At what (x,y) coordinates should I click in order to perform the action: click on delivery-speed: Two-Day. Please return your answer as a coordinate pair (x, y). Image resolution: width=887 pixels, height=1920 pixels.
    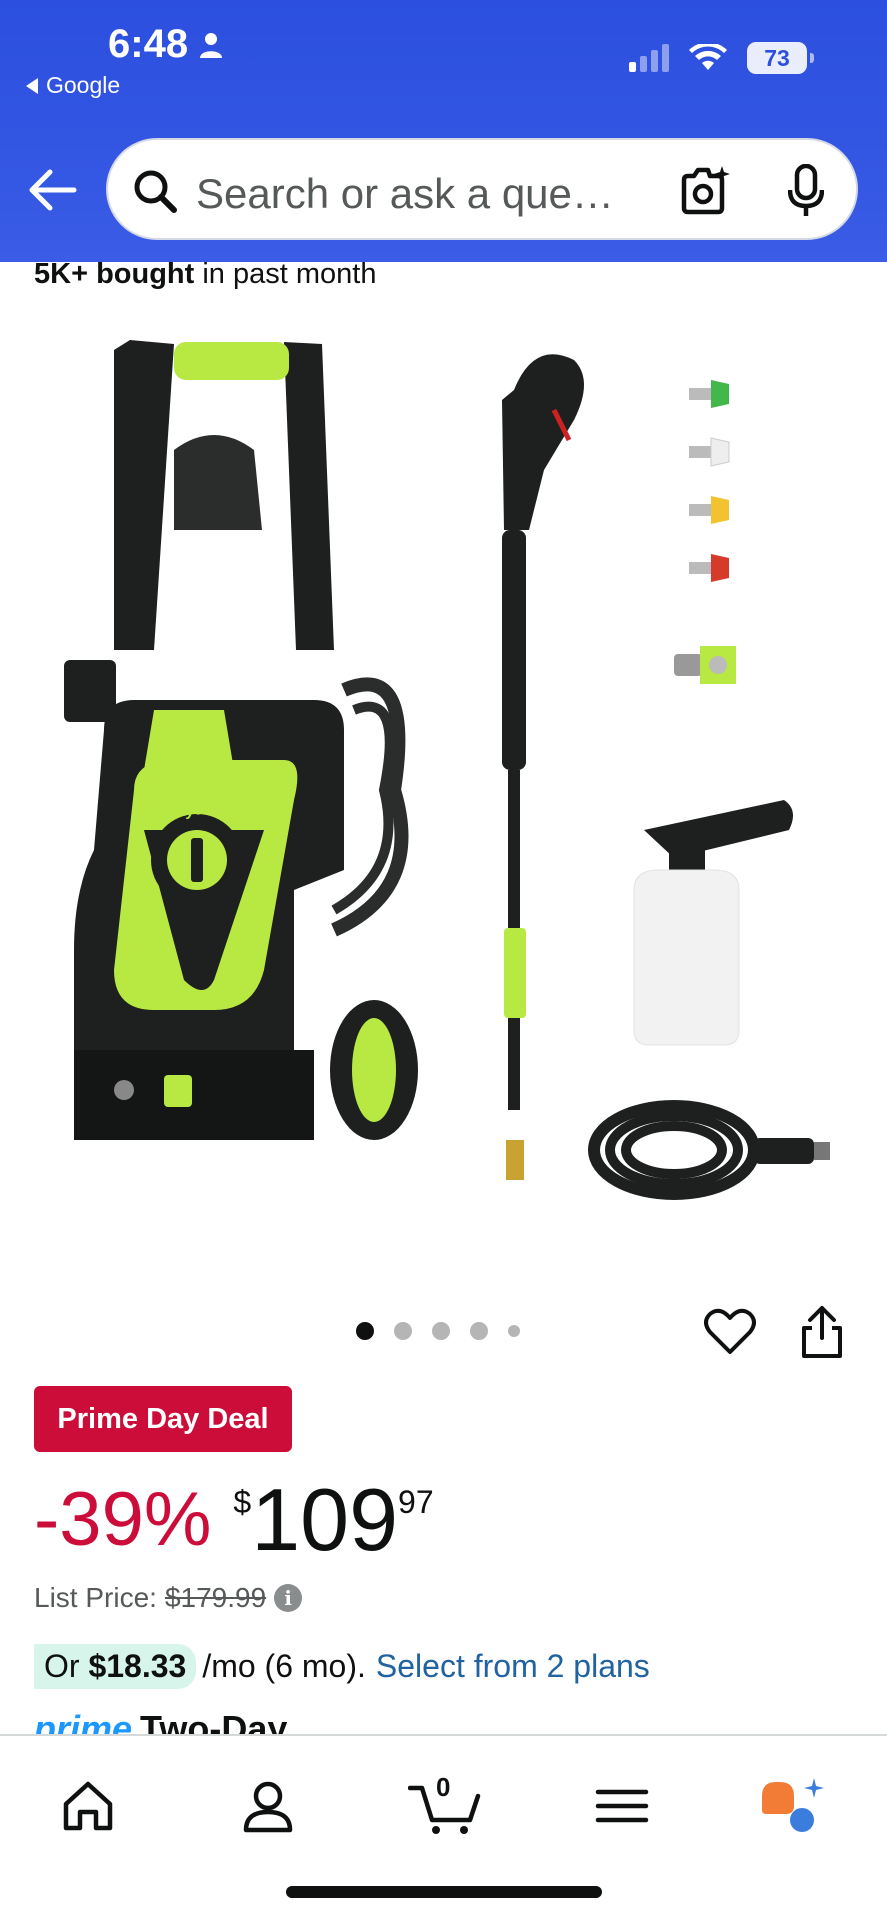
    Looking at the image, I should click on (214, 1722).